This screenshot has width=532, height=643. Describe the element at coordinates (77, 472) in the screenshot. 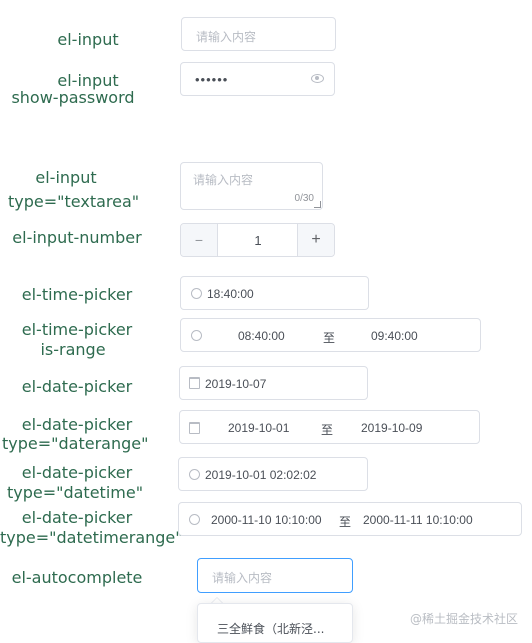

I see `label-datetime-line1: el-date-picker` at that location.